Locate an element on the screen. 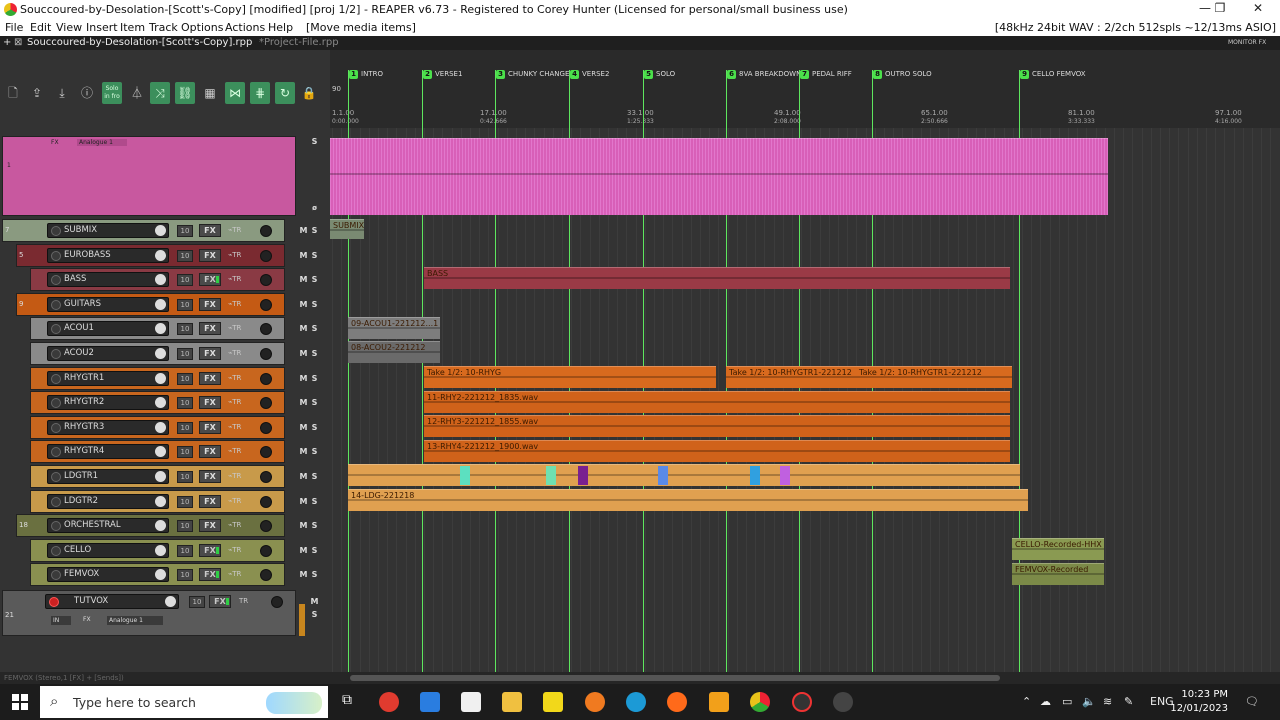  track-femvox: FEMVOX 10 FX ⌁TR is located at coordinates (157, 574).